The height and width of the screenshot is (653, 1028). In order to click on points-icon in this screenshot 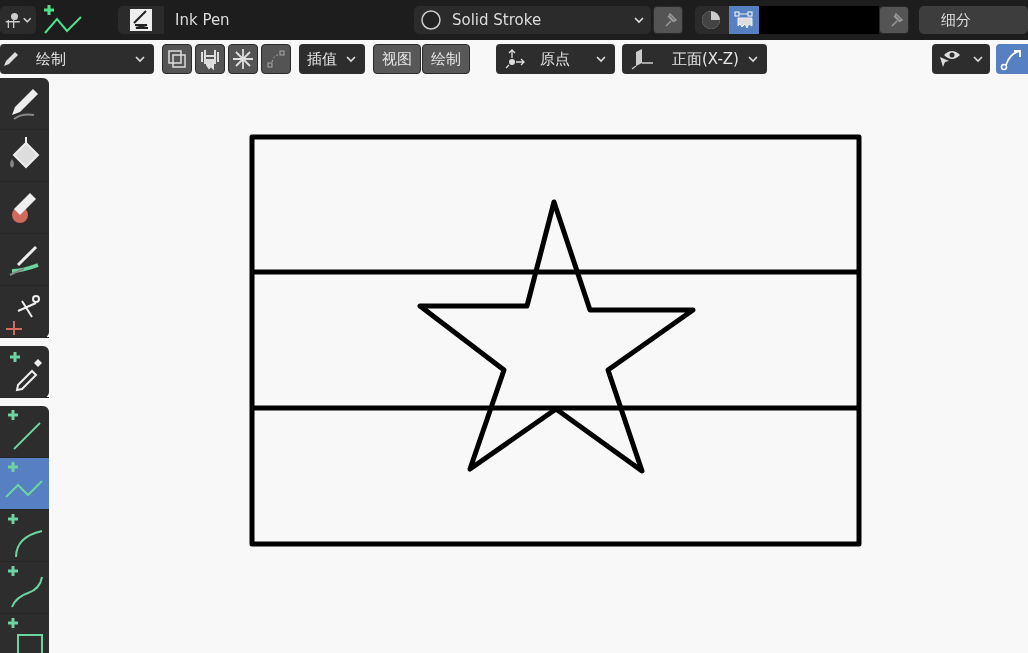, I will do `click(276, 59)`.